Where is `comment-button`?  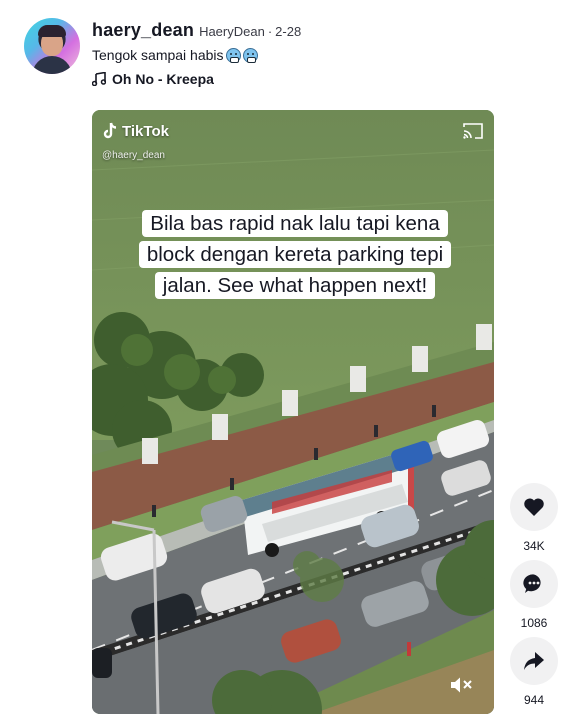 comment-button is located at coordinates (534, 584).